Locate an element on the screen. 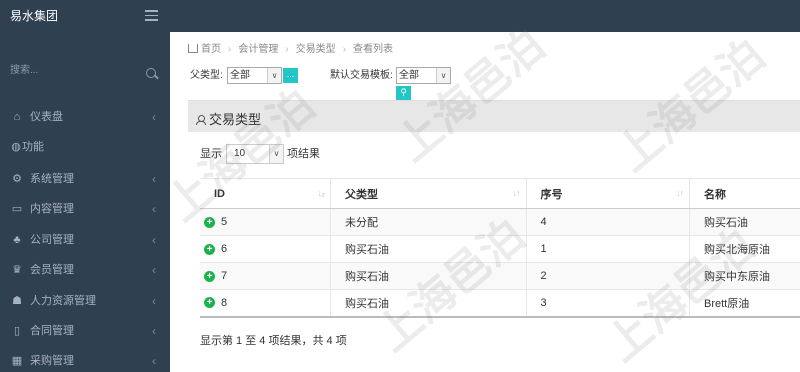  sidebar-item-label: 采购管理 is located at coordinates (52, 361).